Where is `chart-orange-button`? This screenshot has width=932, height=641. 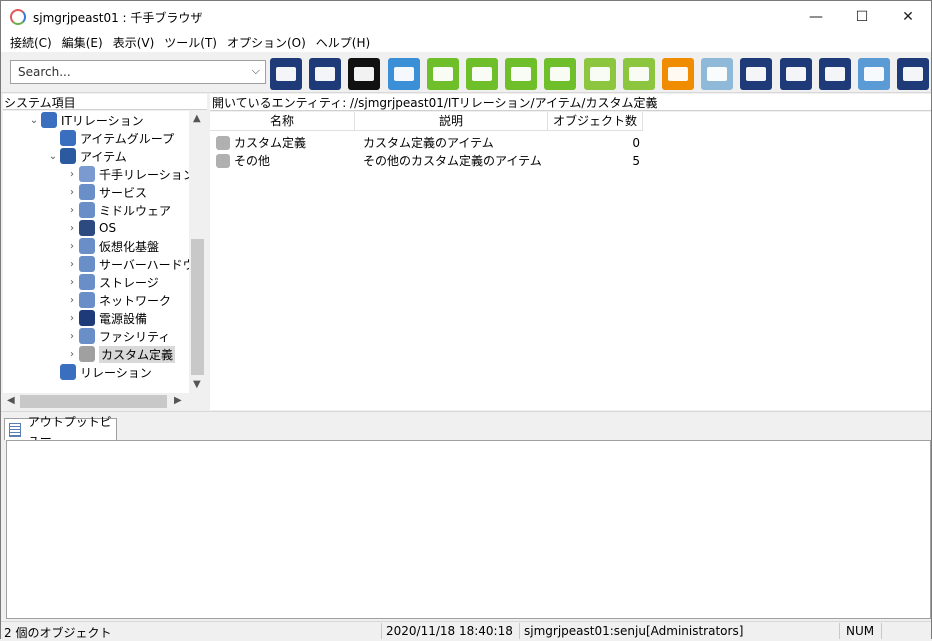 chart-orange-button is located at coordinates (678, 74).